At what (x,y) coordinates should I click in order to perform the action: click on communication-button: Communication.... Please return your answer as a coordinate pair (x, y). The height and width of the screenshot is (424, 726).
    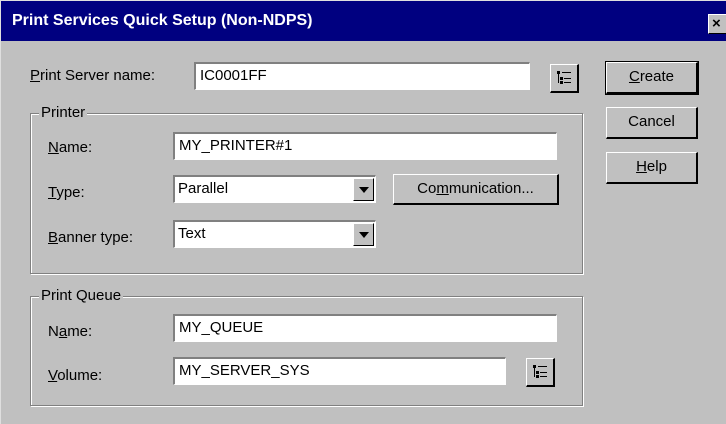
    Looking at the image, I should click on (476, 189).